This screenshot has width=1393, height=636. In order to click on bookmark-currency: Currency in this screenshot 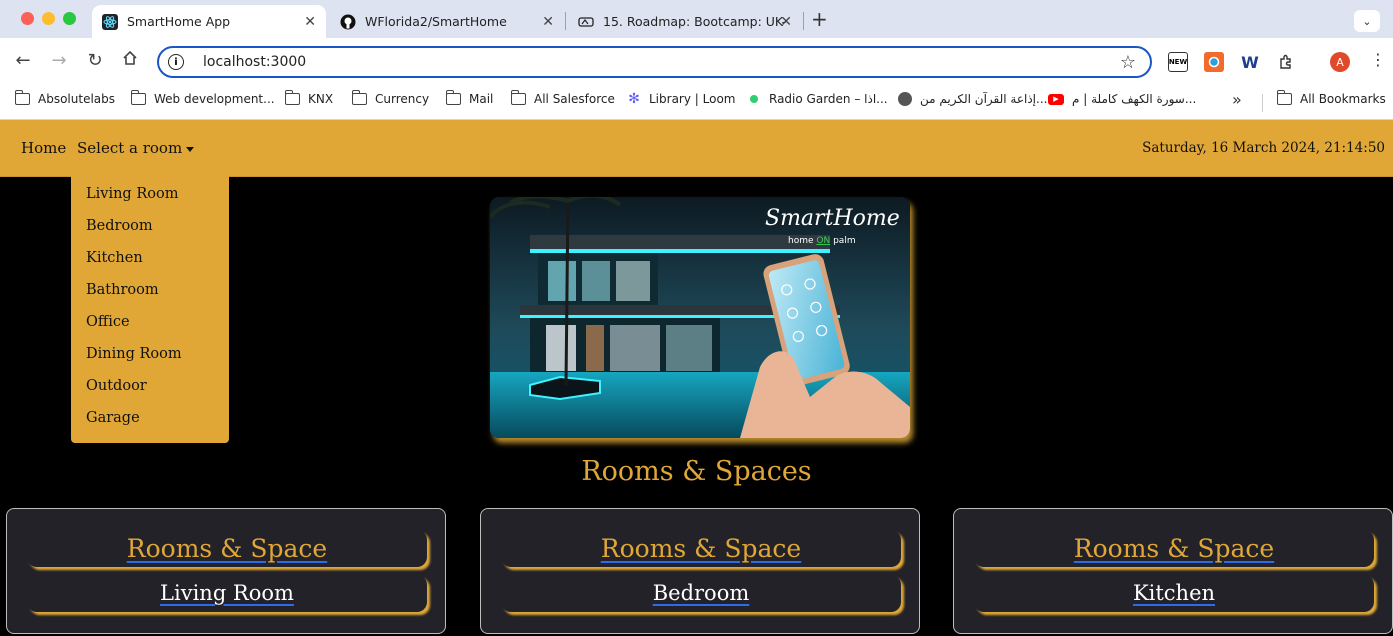, I will do `click(390, 98)`.